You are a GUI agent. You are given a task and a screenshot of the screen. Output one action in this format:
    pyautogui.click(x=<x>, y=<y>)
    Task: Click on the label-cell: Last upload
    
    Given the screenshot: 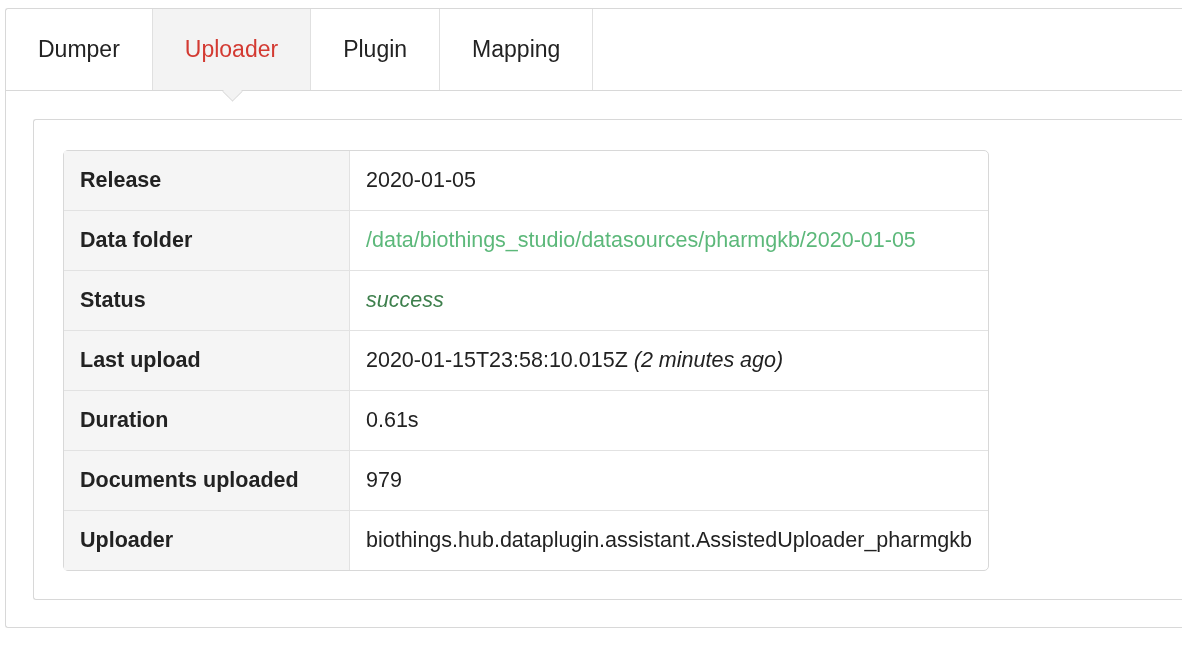 What is the action you would take?
    pyautogui.click(x=207, y=360)
    